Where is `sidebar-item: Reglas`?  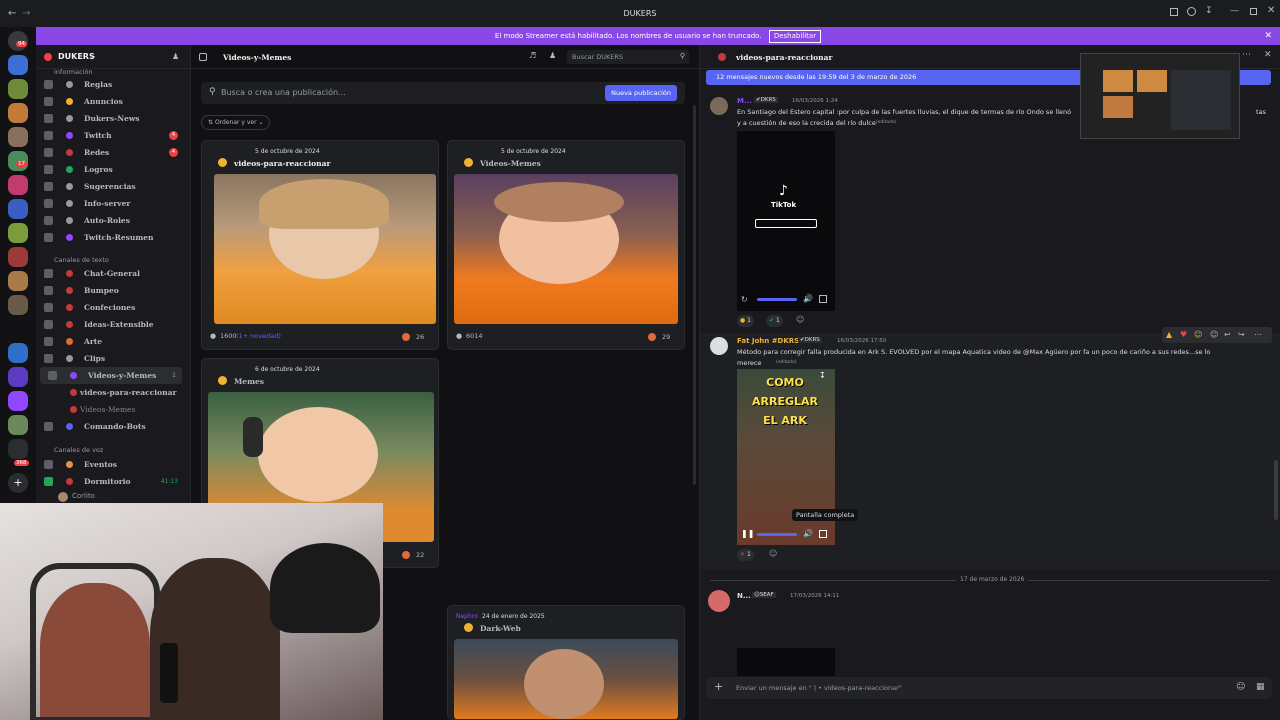
sidebar-item: Reglas is located at coordinates (111, 84).